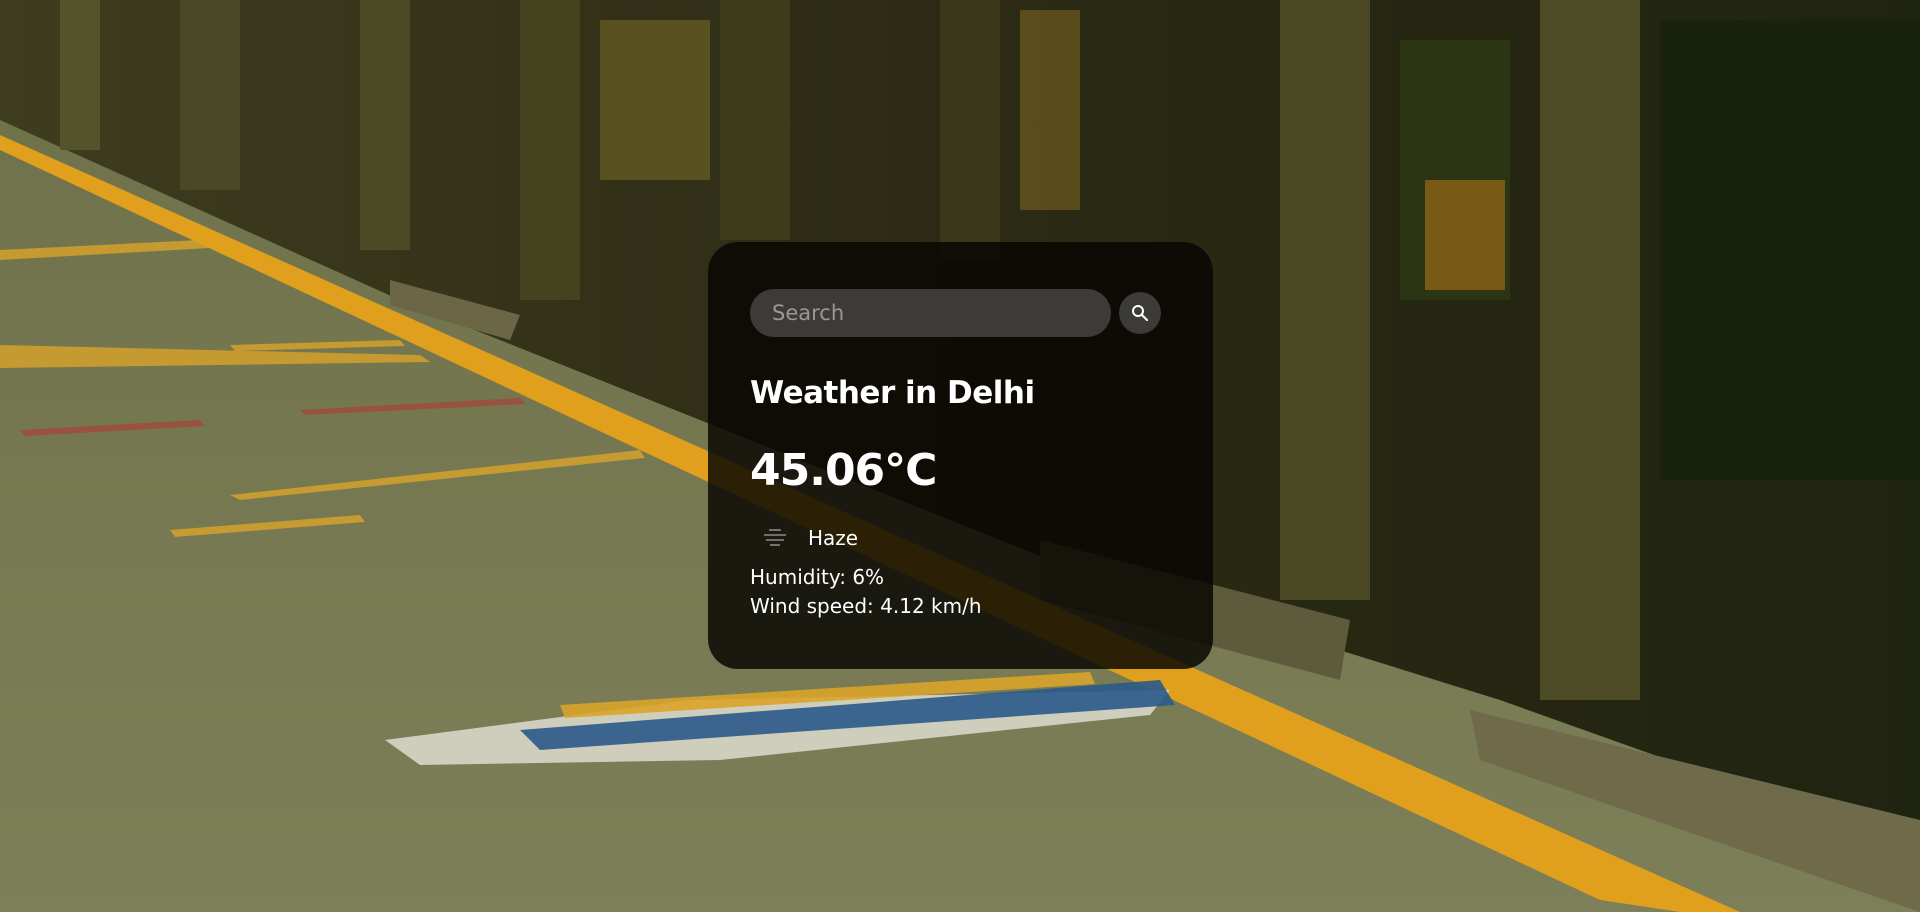  I want to click on search-bar, so click(960, 313).